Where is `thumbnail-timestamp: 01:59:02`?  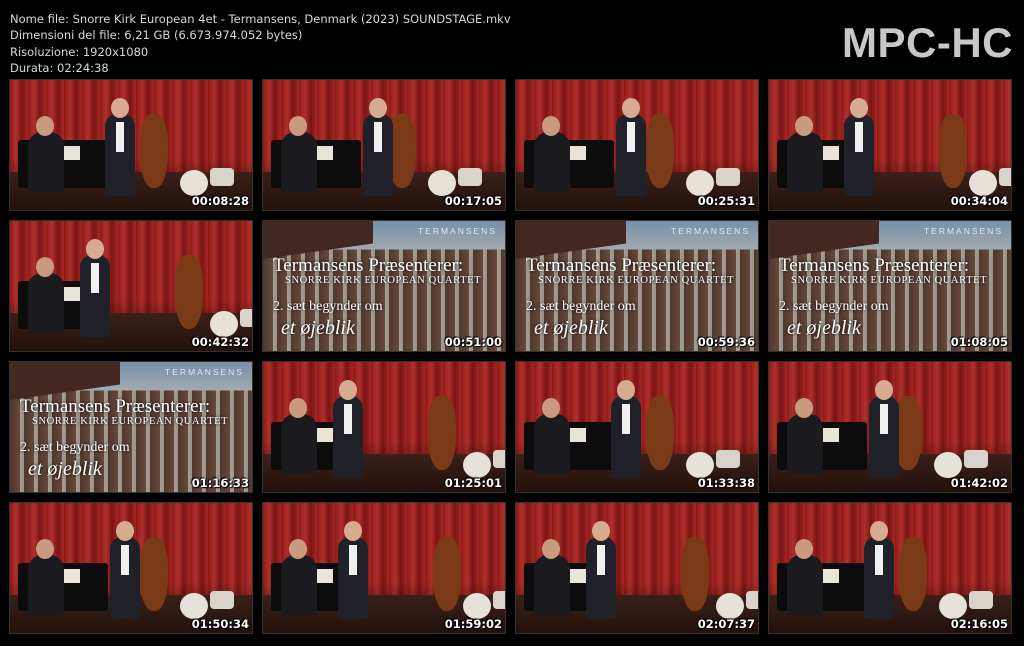
thumbnail-timestamp: 01:59:02 is located at coordinates (473, 624).